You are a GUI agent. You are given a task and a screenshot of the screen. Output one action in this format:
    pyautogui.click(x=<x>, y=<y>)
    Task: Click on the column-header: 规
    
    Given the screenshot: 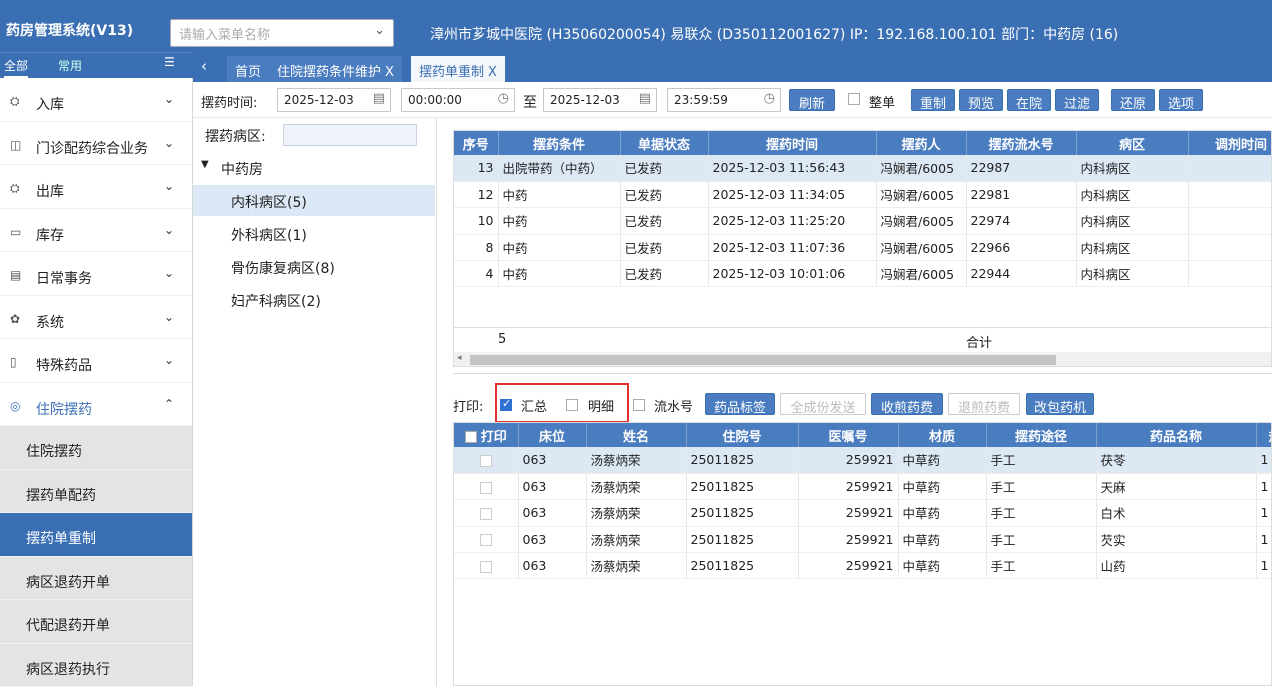 What is the action you would take?
    pyautogui.click(x=1264, y=435)
    